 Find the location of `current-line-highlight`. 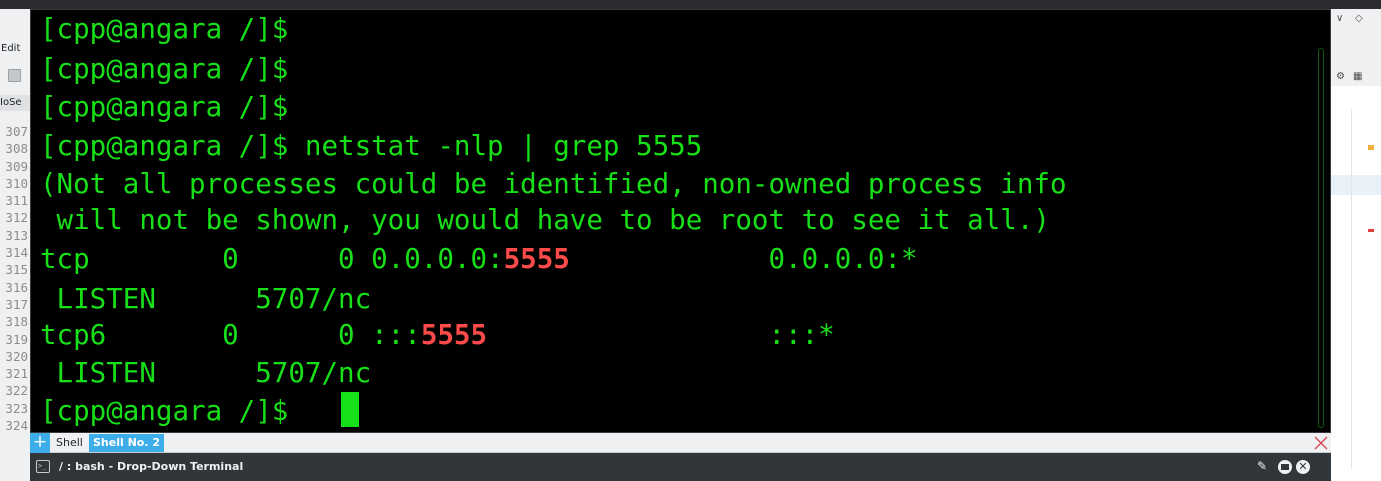

current-line-highlight is located at coordinates (1356, 185).